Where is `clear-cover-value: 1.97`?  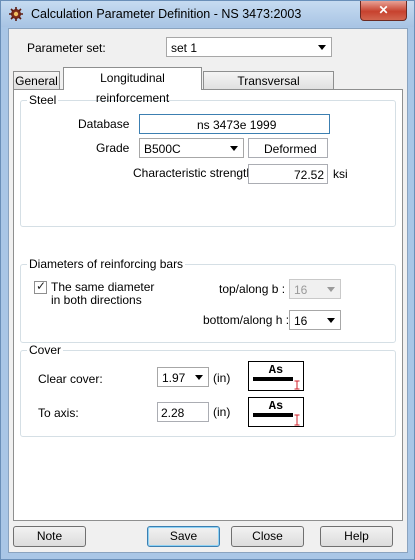
clear-cover-value: 1.97 is located at coordinates (174, 378).